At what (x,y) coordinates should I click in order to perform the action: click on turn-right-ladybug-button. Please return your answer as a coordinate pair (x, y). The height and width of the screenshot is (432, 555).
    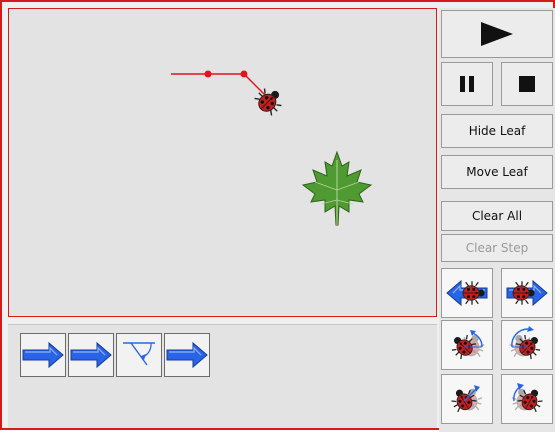
    Looking at the image, I should click on (527, 345).